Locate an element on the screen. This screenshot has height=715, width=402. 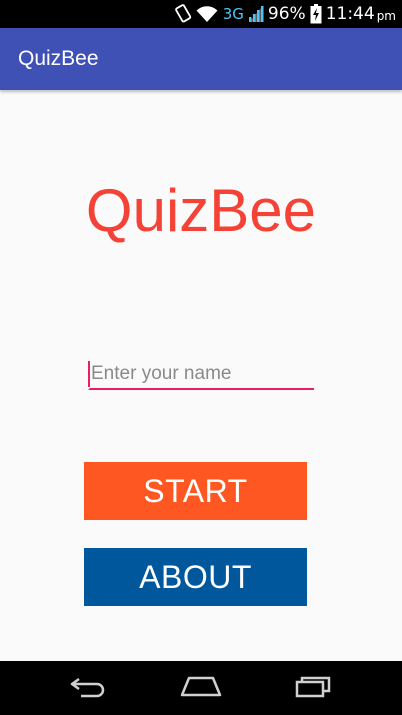
navigation-bar is located at coordinates (201, 688).